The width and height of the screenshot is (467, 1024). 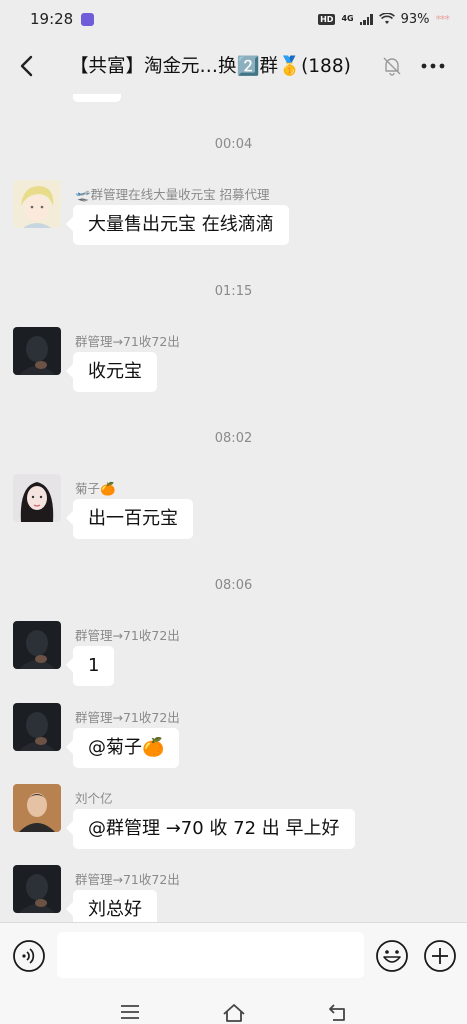 I want to click on home-icon, so click(x=234, y=1012).